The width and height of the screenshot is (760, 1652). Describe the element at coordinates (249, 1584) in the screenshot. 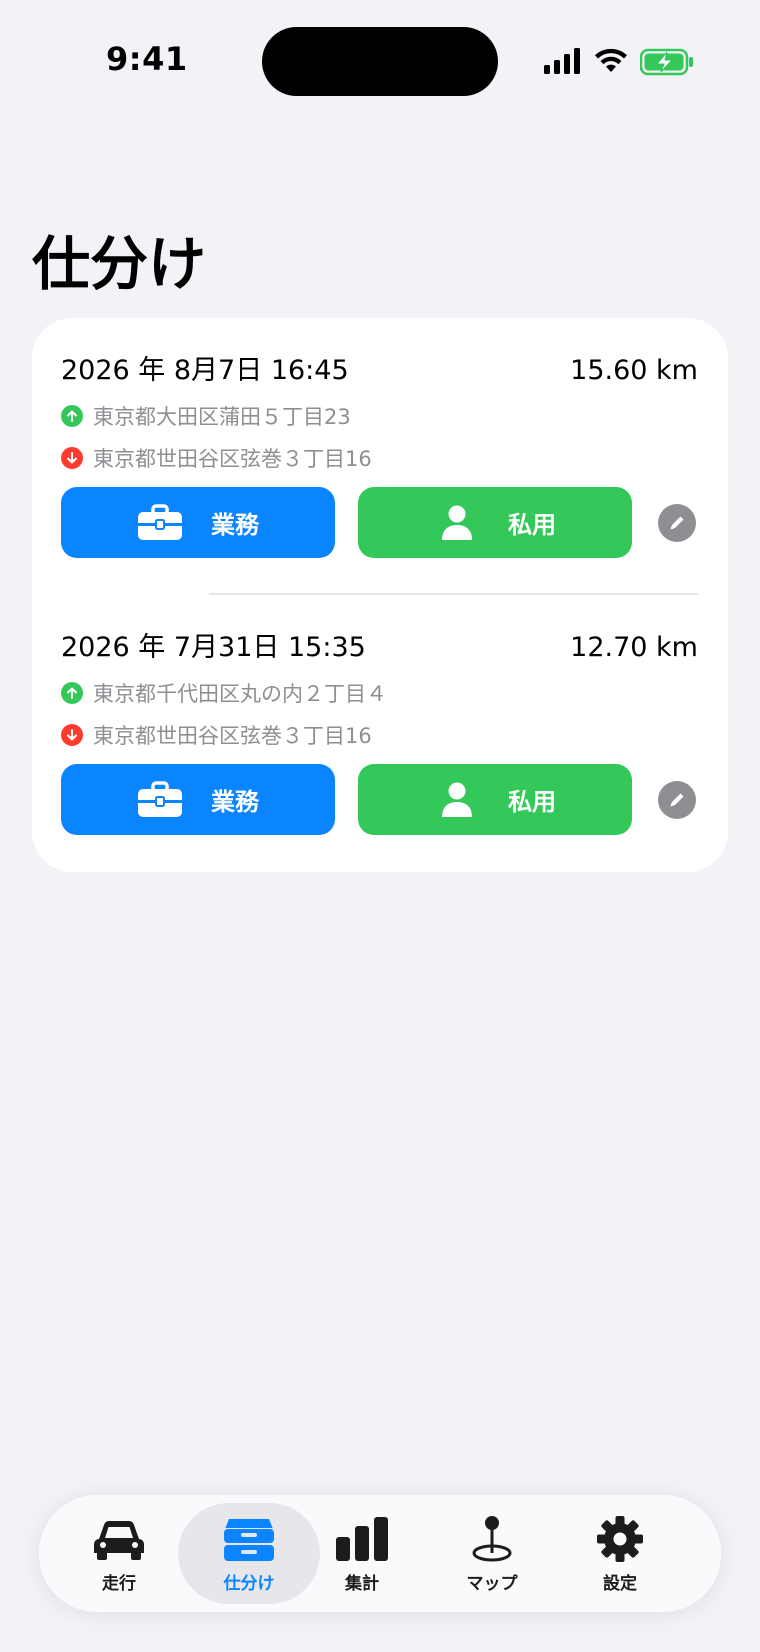

I see `tab-label: 仕分け` at that location.